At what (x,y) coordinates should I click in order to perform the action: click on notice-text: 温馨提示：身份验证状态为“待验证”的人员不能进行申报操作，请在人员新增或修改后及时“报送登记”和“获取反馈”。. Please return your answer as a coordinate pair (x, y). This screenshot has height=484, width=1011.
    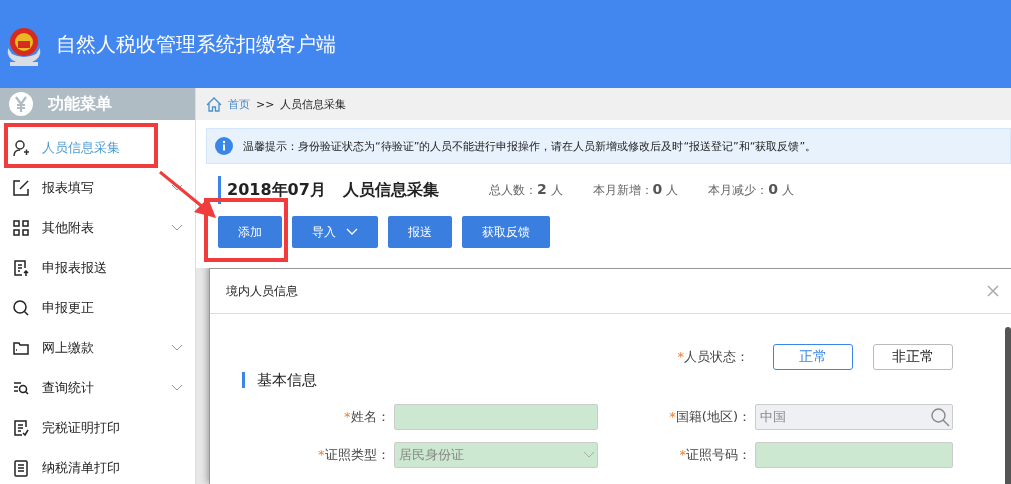
    Looking at the image, I should click on (530, 146).